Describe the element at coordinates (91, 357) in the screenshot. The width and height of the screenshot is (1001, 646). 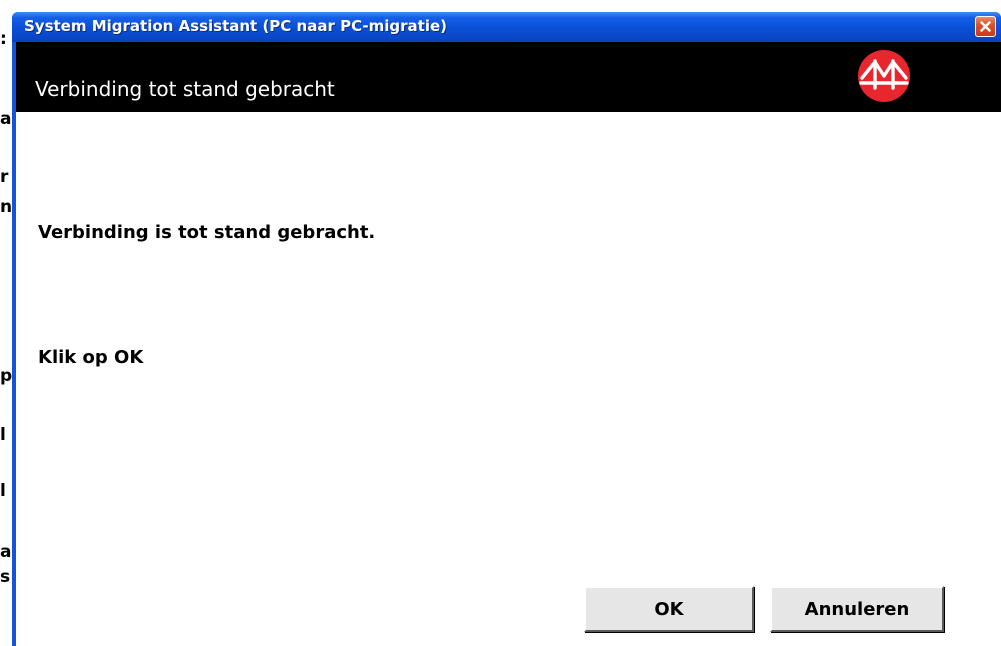
I see `instruction-text: Klik op OK` at that location.